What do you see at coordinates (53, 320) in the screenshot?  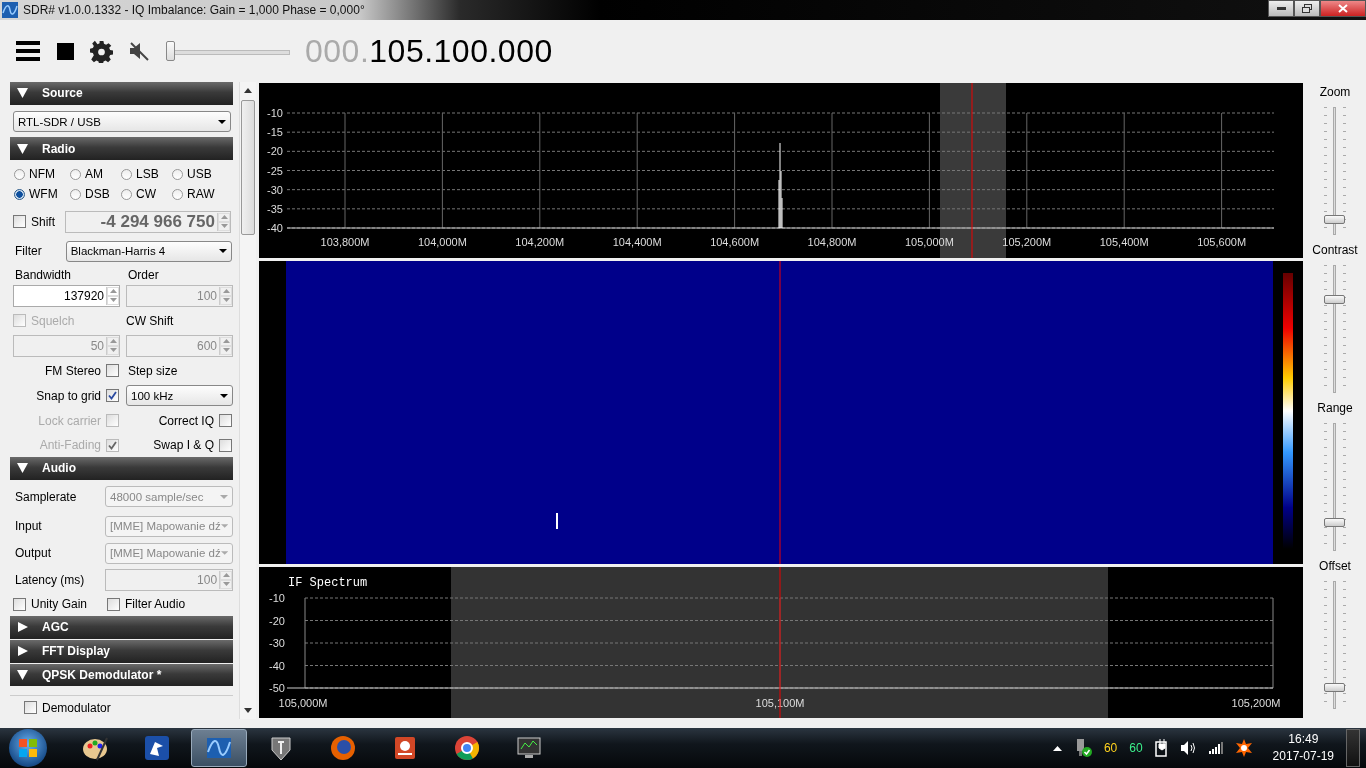 I see `checkbox-label: Squelch` at bounding box center [53, 320].